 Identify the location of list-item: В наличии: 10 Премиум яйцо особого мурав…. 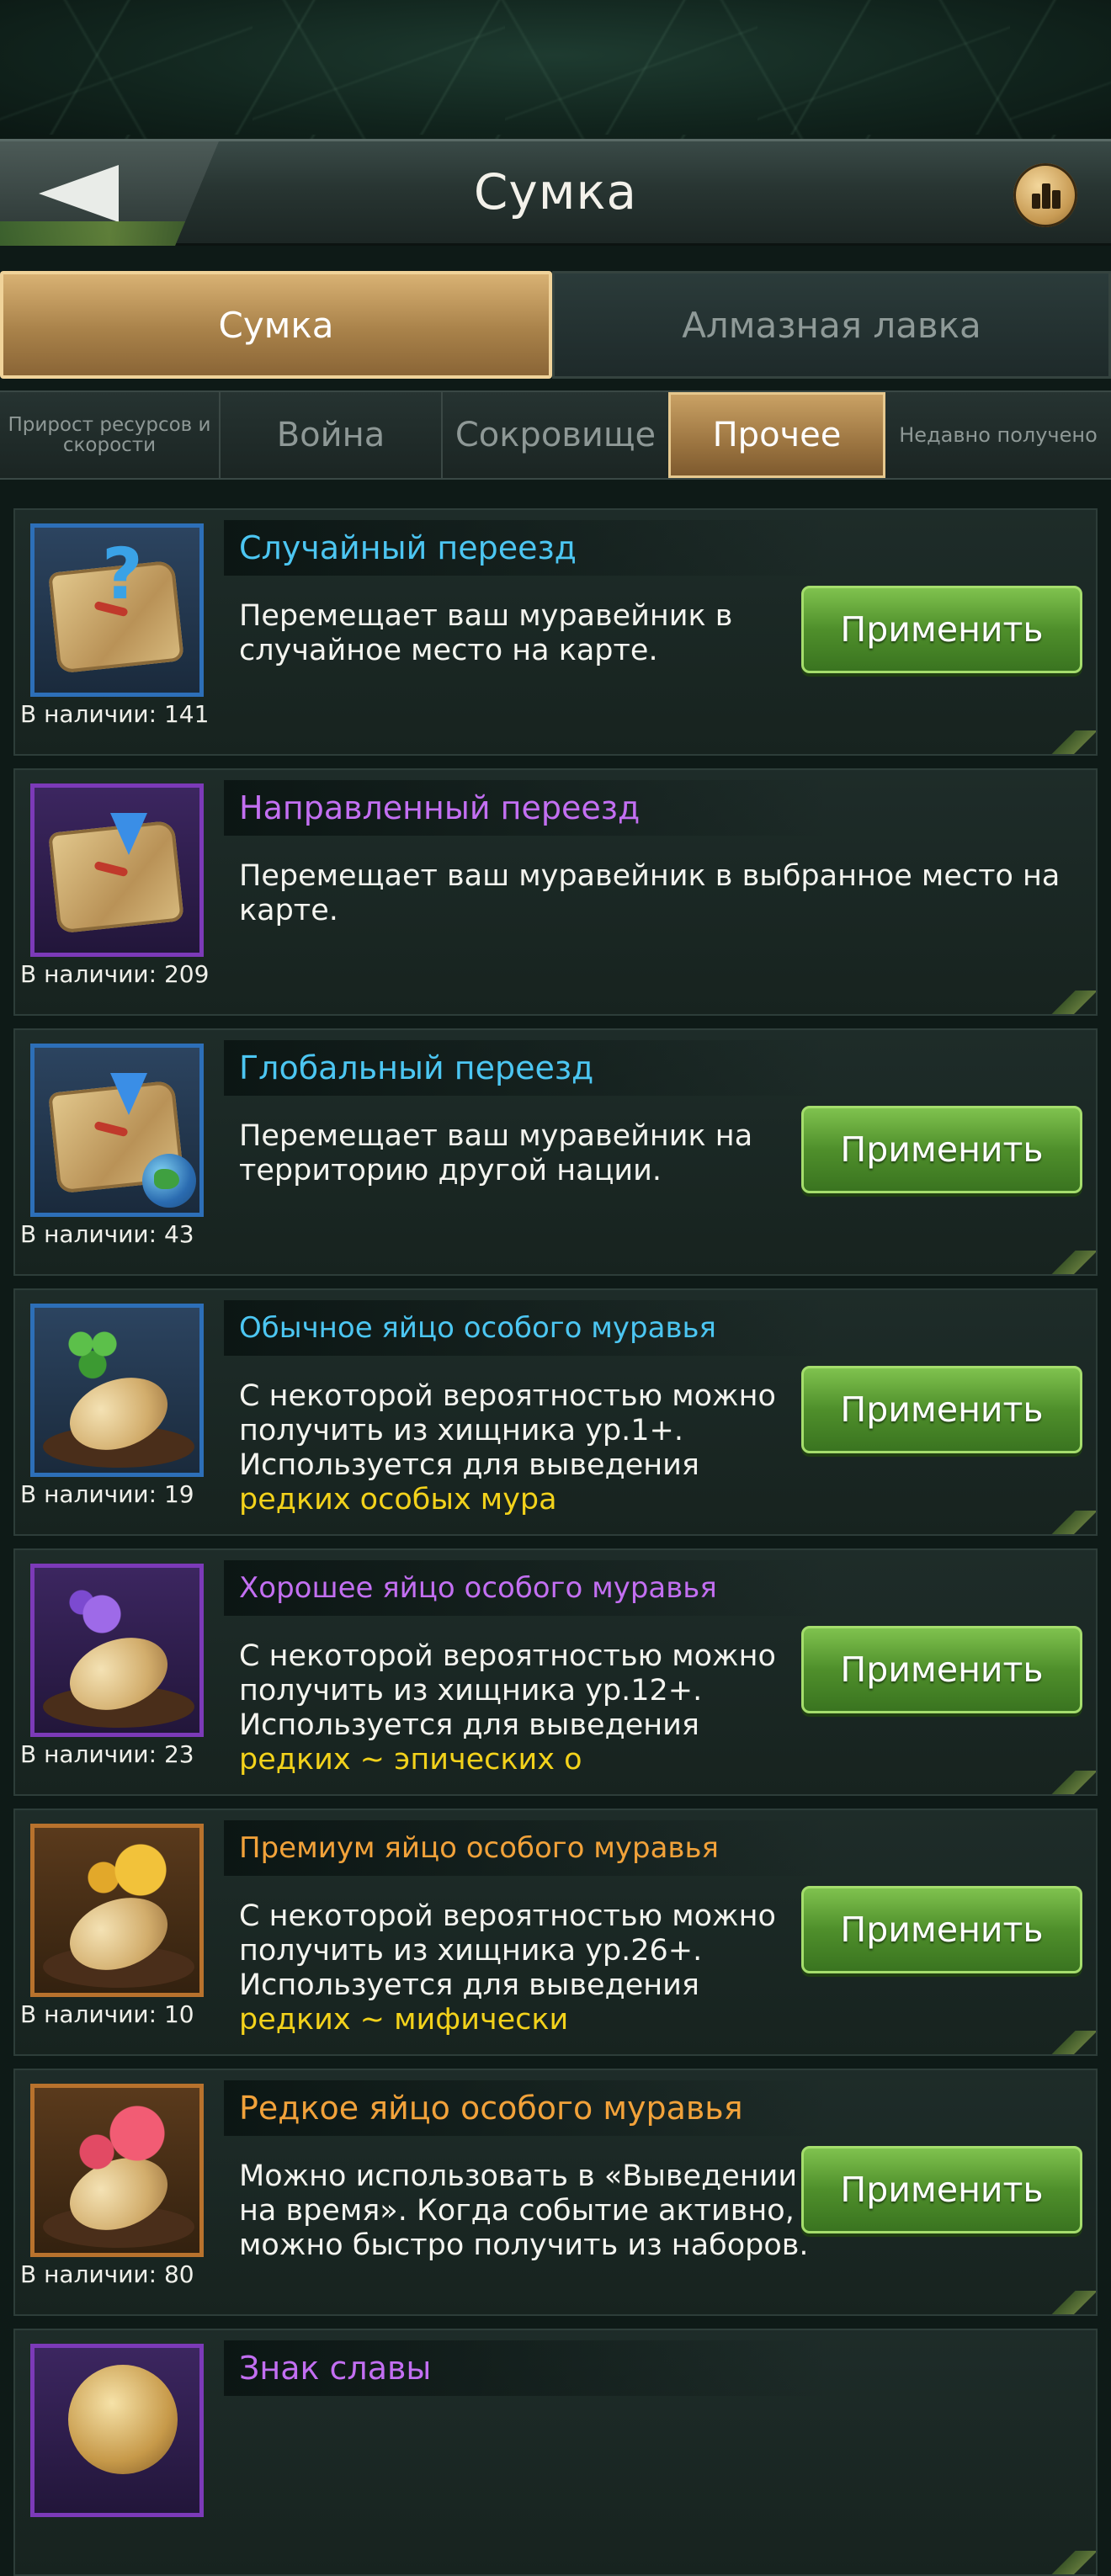
(555, 1932).